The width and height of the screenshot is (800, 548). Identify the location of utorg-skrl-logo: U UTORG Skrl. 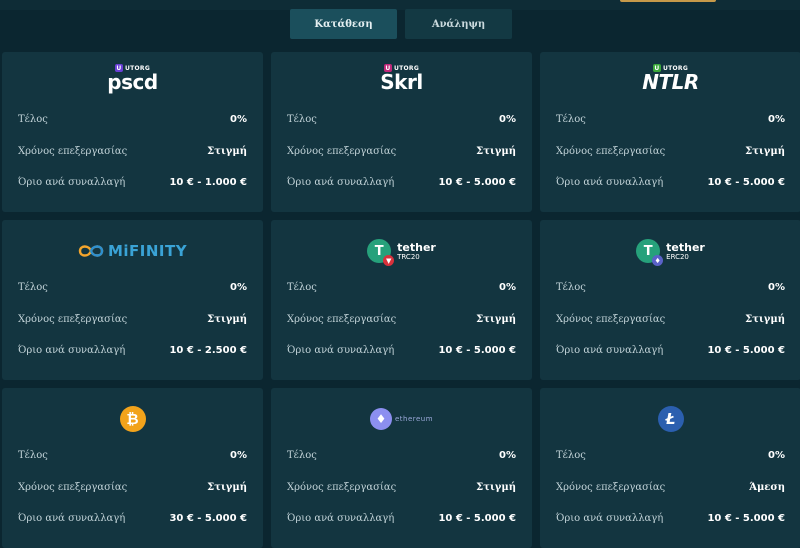
(401, 79).